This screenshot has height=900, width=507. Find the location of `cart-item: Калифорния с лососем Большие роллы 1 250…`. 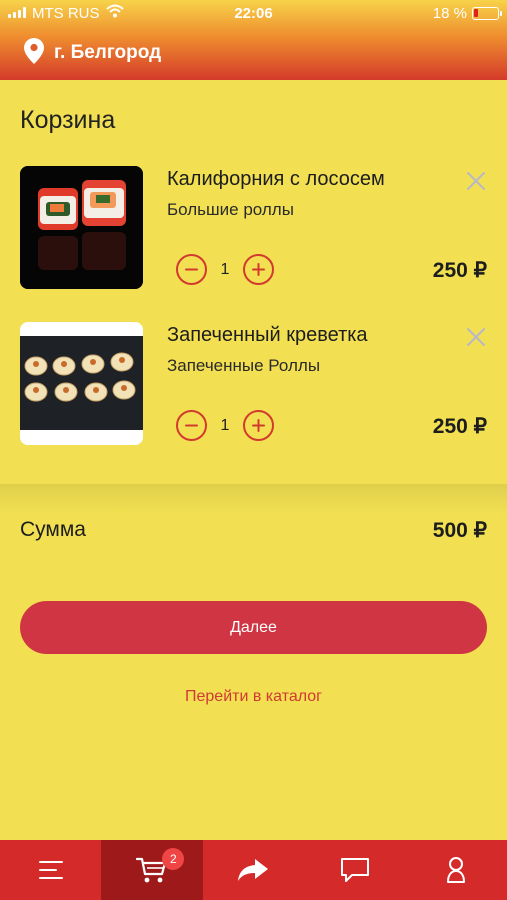

cart-item: Калифорния с лососем Большие роллы 1 250… is located at coordinates (253, 231).